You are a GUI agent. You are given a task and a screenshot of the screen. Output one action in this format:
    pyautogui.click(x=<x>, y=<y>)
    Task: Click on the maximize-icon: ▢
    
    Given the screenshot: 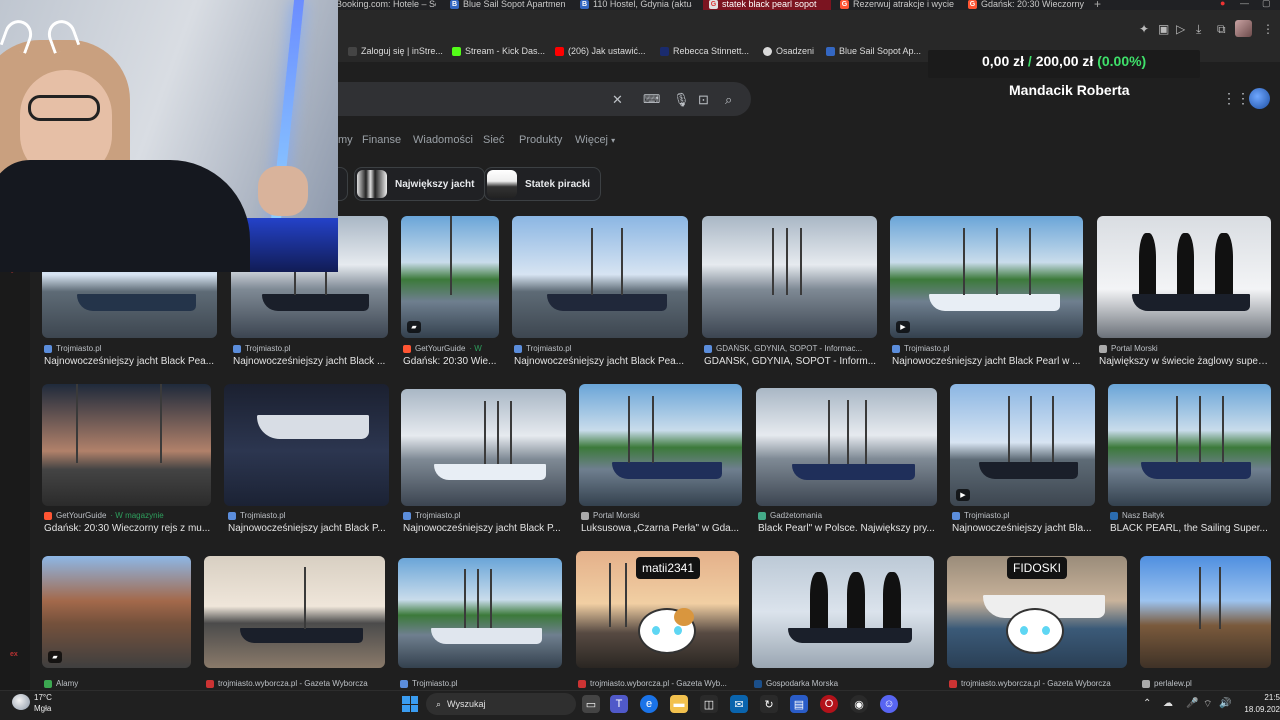 What is the action you would take?
    pyautogui.click(x=1266, y=4)
    